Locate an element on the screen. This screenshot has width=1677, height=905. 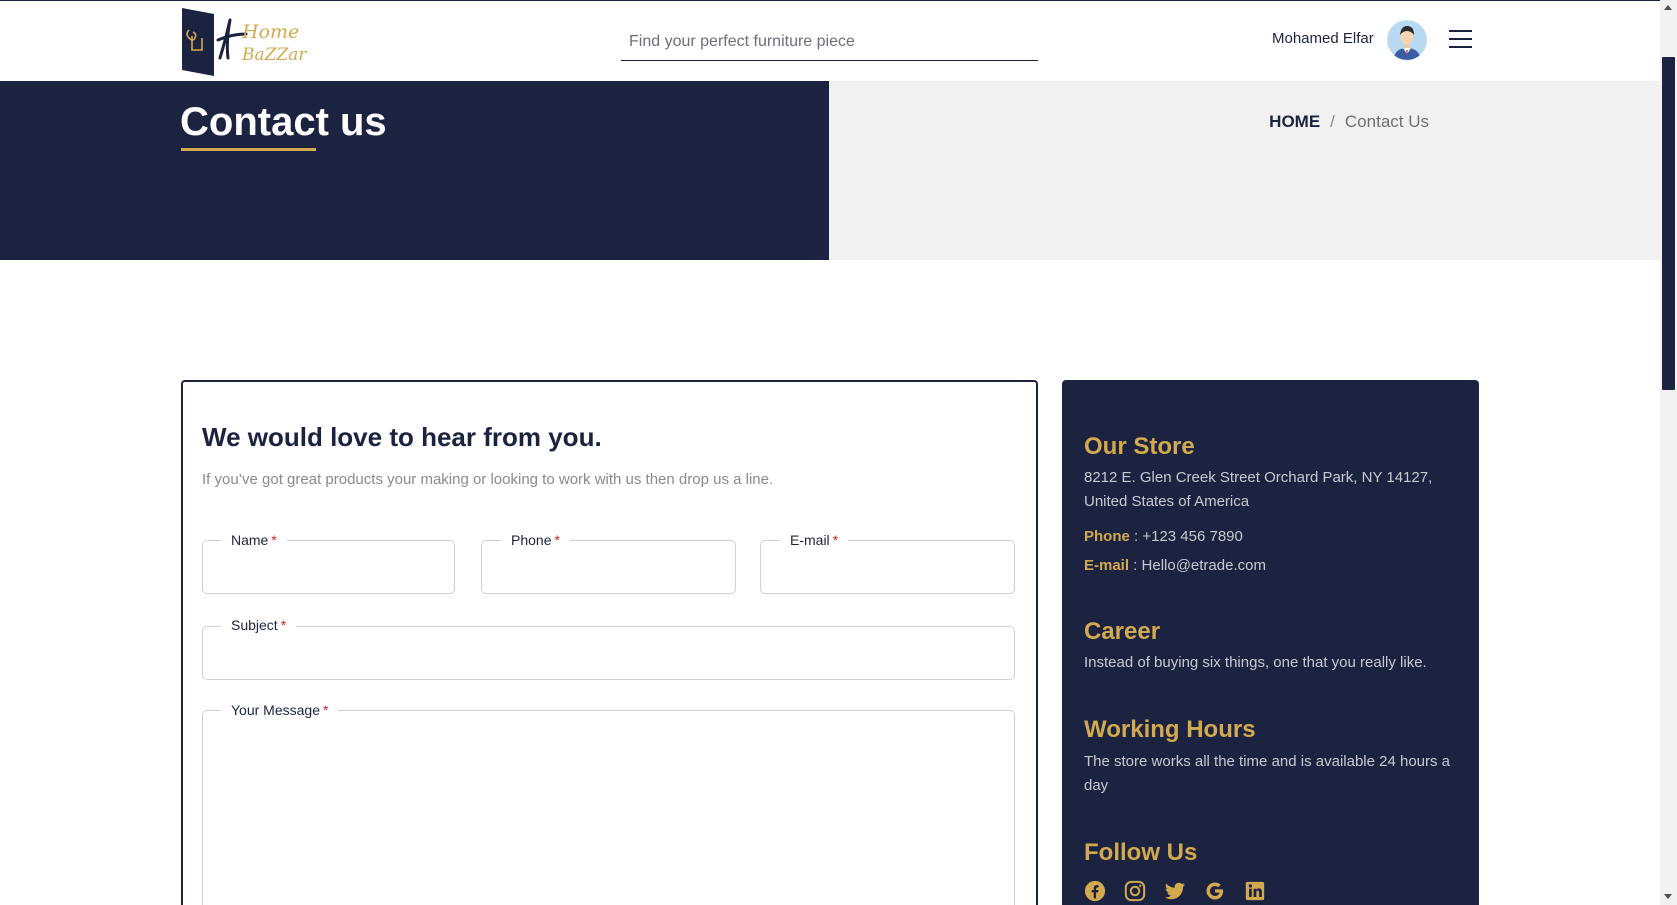
scroll-down-arrow-icon is located at coordinates (1668, 896).